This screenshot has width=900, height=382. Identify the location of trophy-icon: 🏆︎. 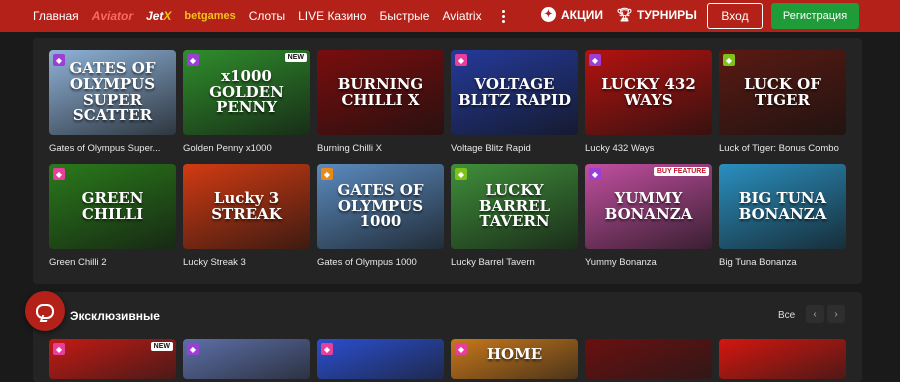
(624, 14).